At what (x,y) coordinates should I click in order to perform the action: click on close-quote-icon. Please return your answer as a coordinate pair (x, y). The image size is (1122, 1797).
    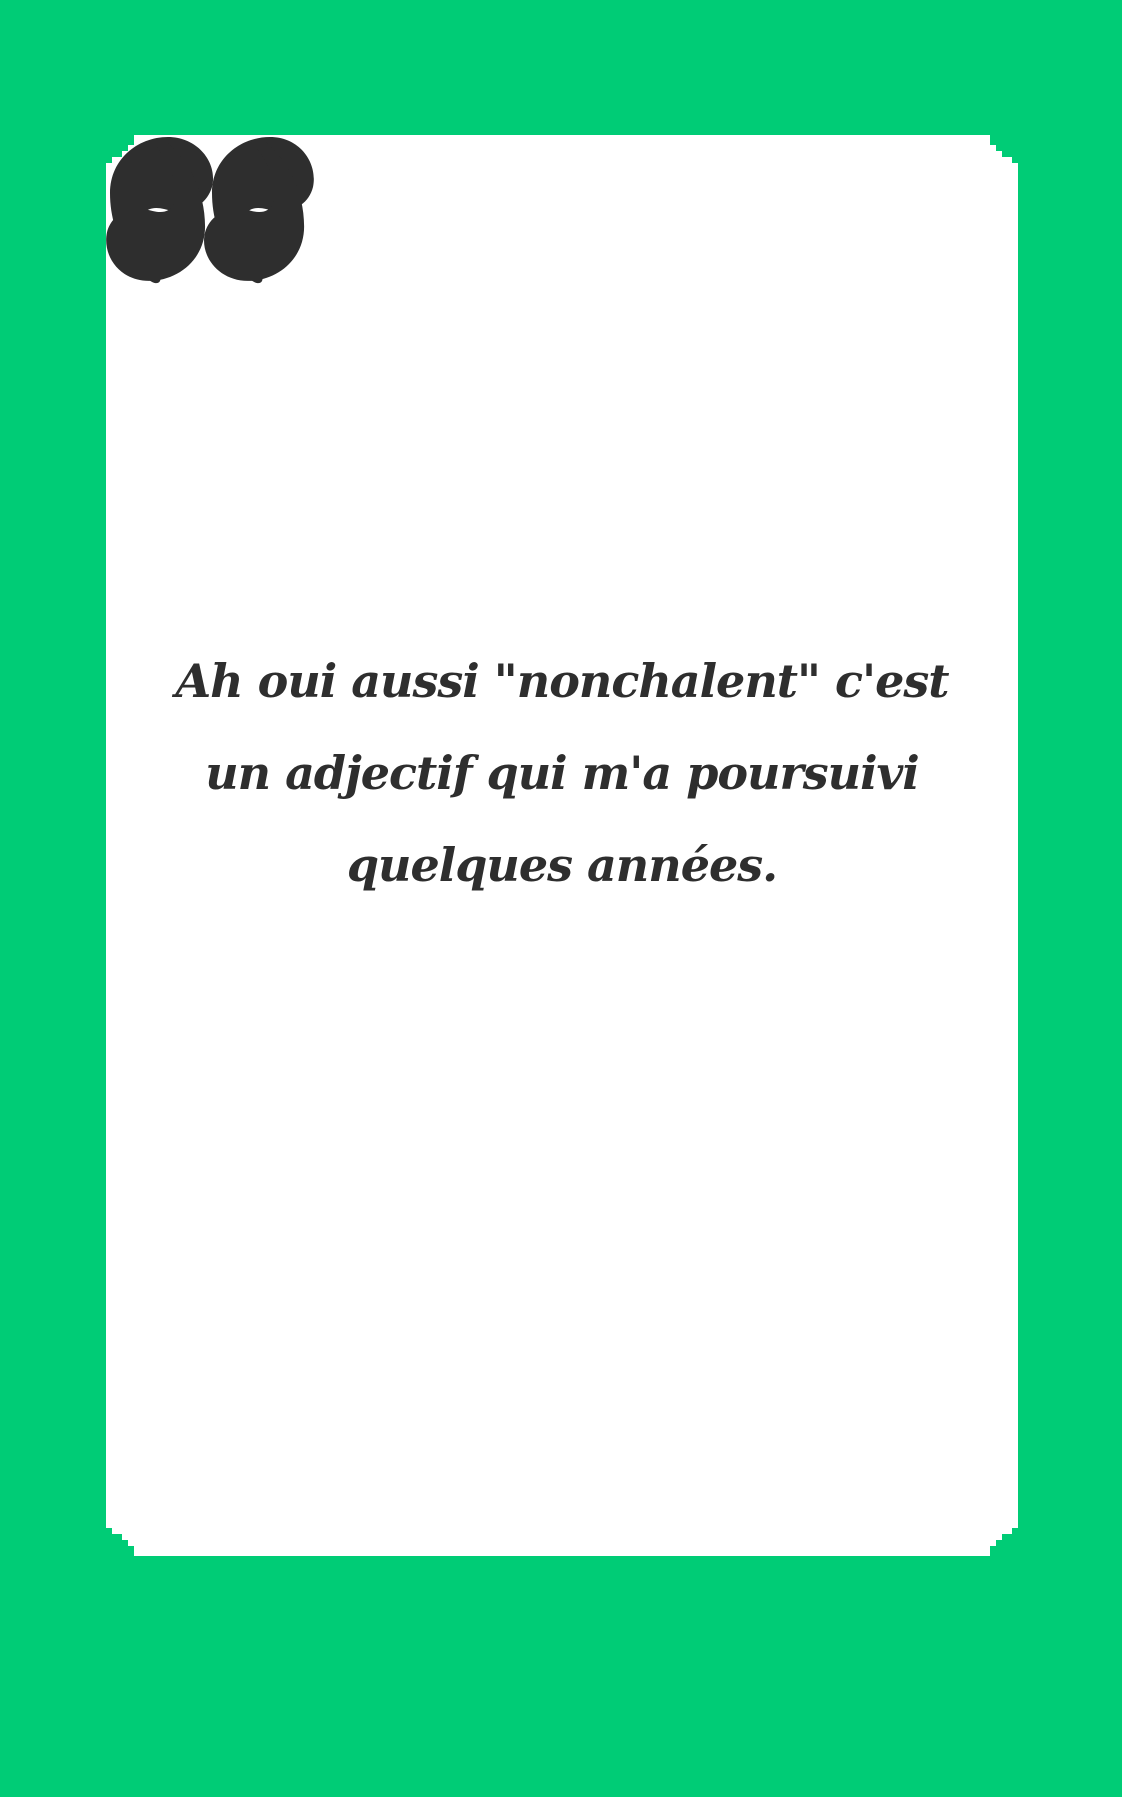
    Looking at the image, I should click on (205, 209).